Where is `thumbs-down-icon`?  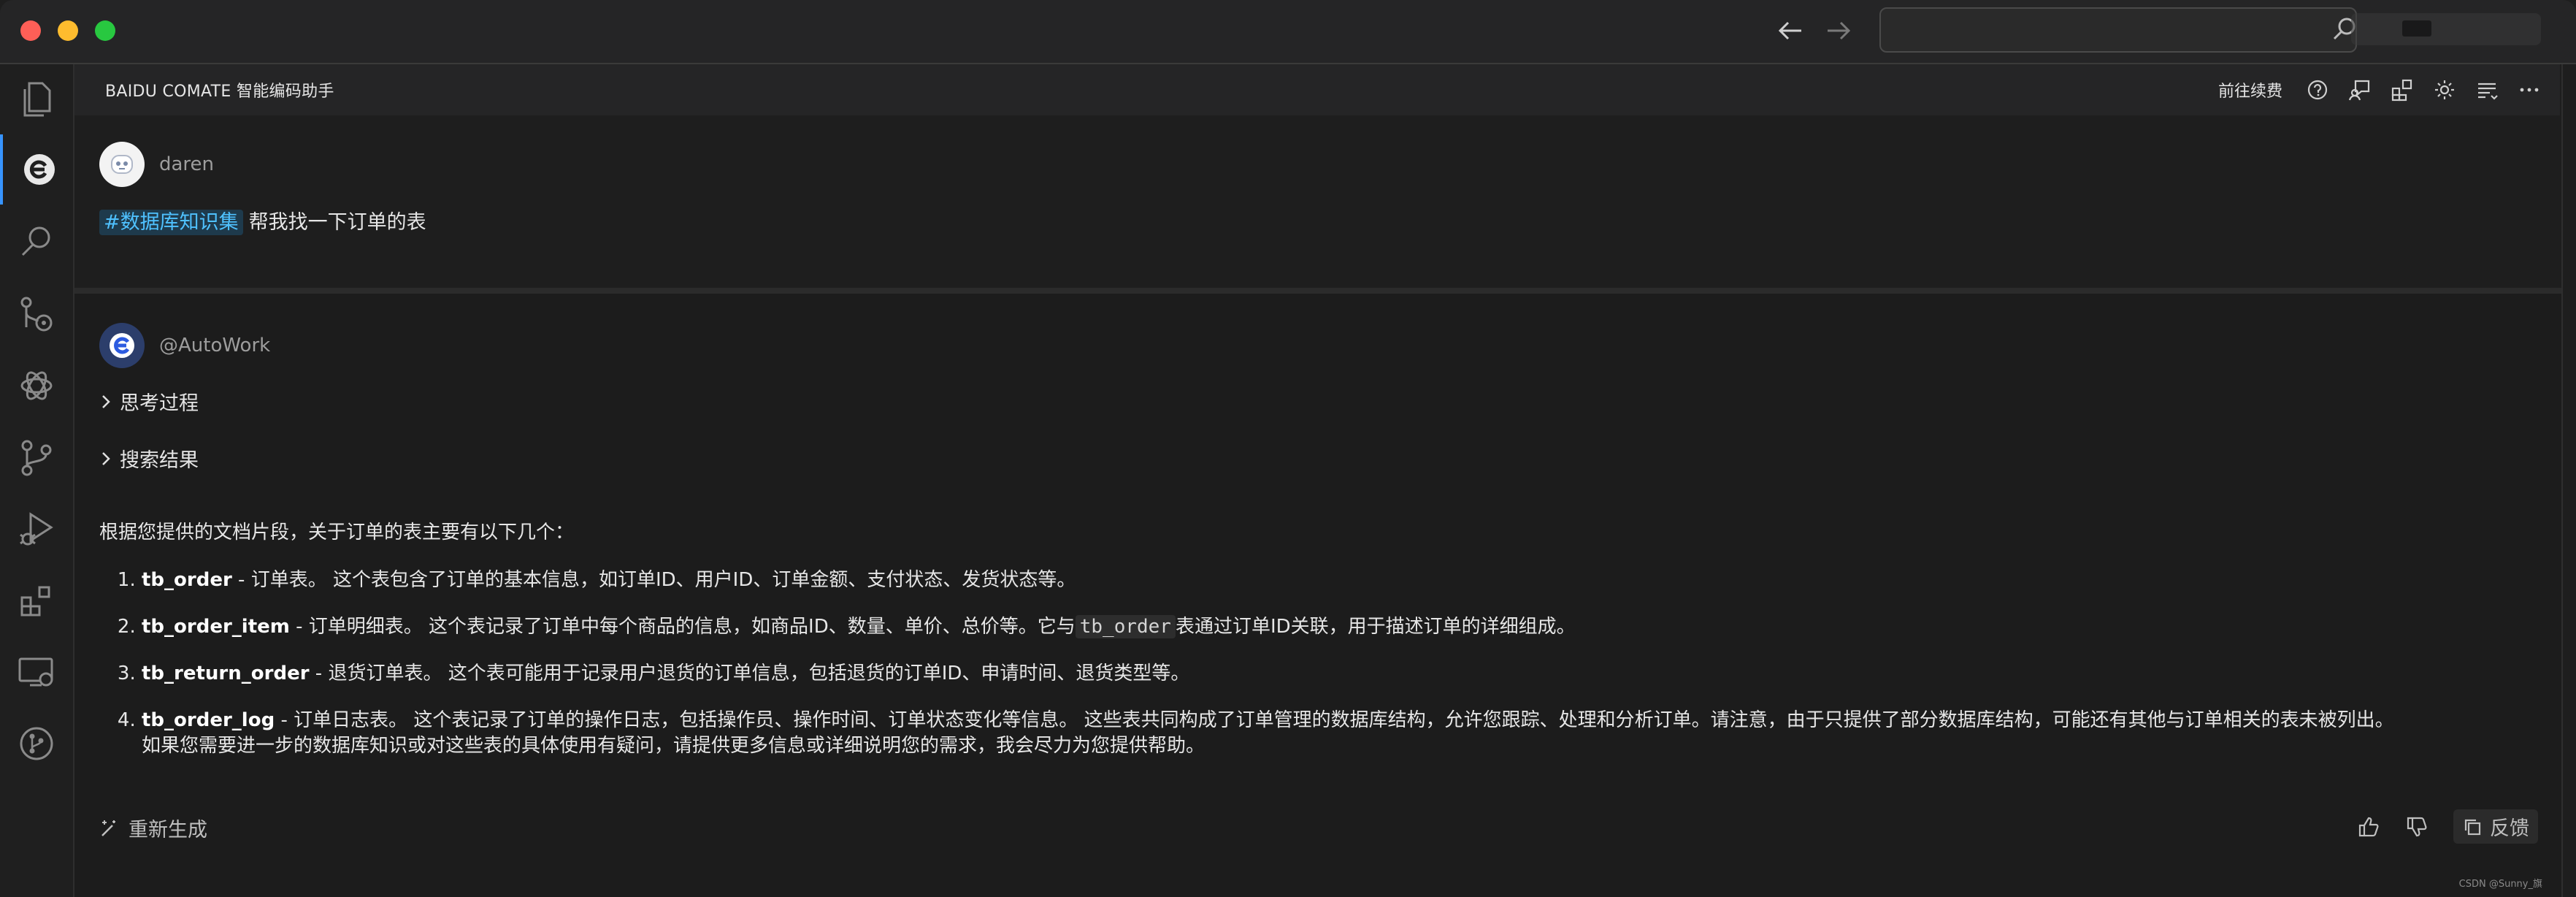 thumbs-down-icon is located at coordinates (2417, 826).